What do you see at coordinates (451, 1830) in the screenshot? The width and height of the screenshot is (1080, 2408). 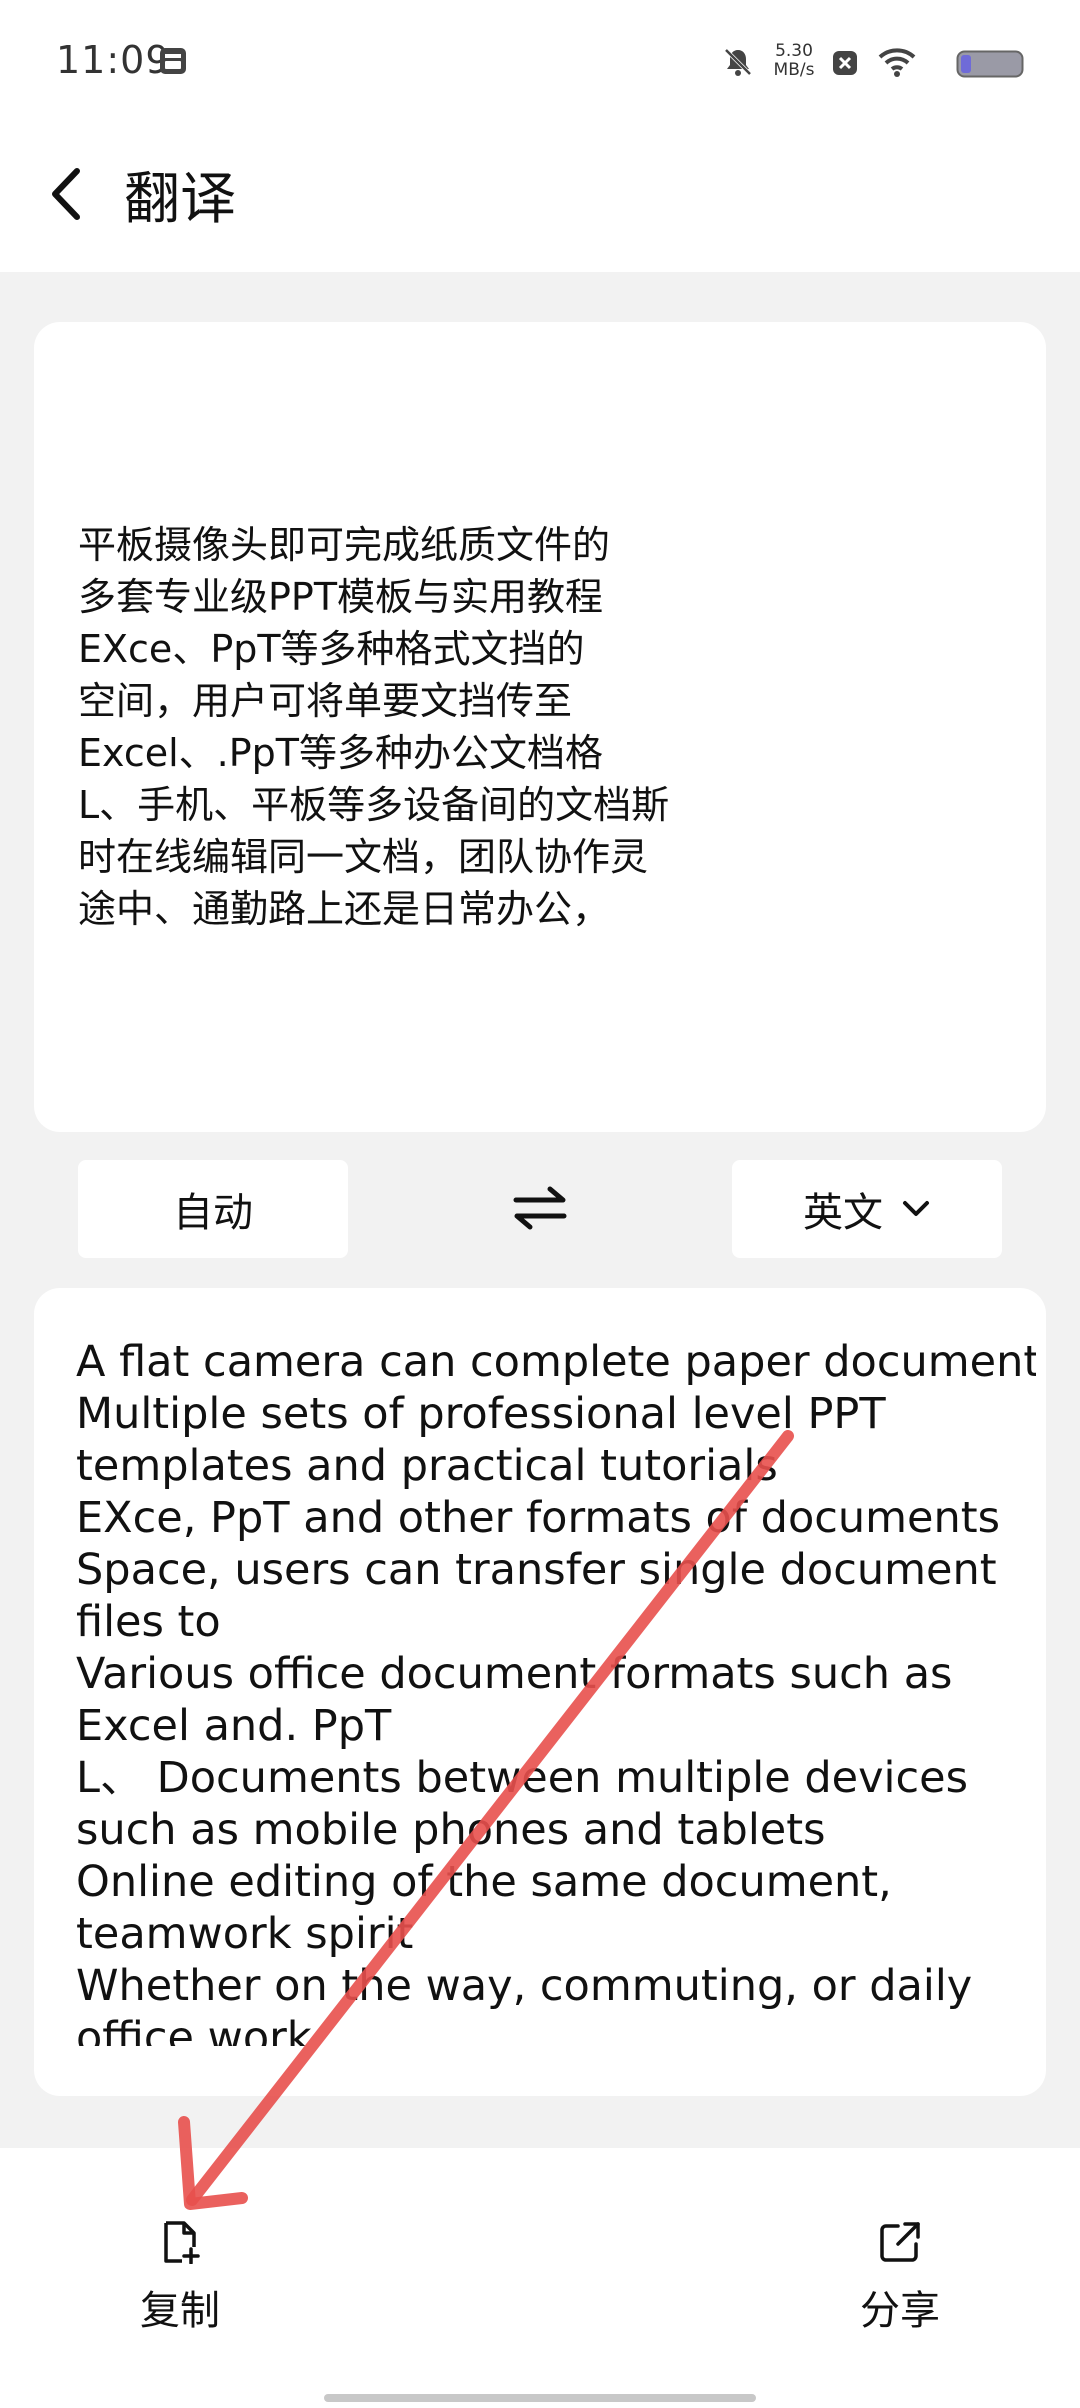 I see `result-line: such as mobile phones and tablets` at bounding box center [451, 1830].